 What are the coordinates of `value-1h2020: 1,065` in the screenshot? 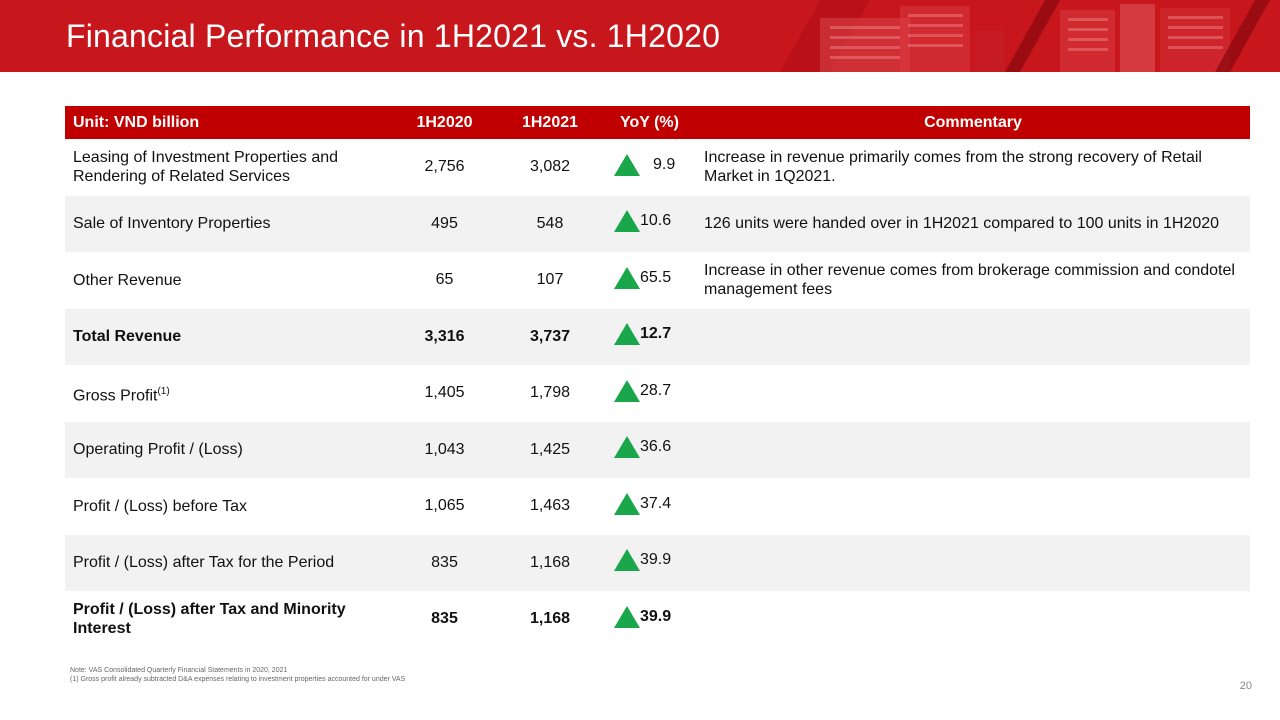 It's located at (444, 506).